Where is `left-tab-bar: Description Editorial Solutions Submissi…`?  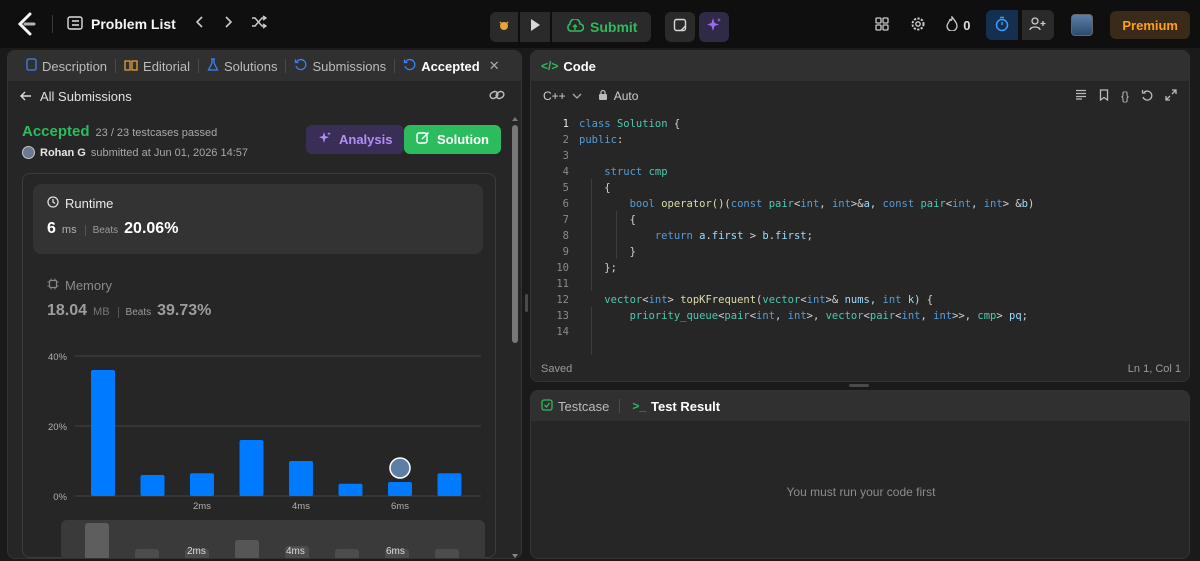 left-tab-bar: Description Editorial Solutions Submissi… is located at coordinates (264, 66).